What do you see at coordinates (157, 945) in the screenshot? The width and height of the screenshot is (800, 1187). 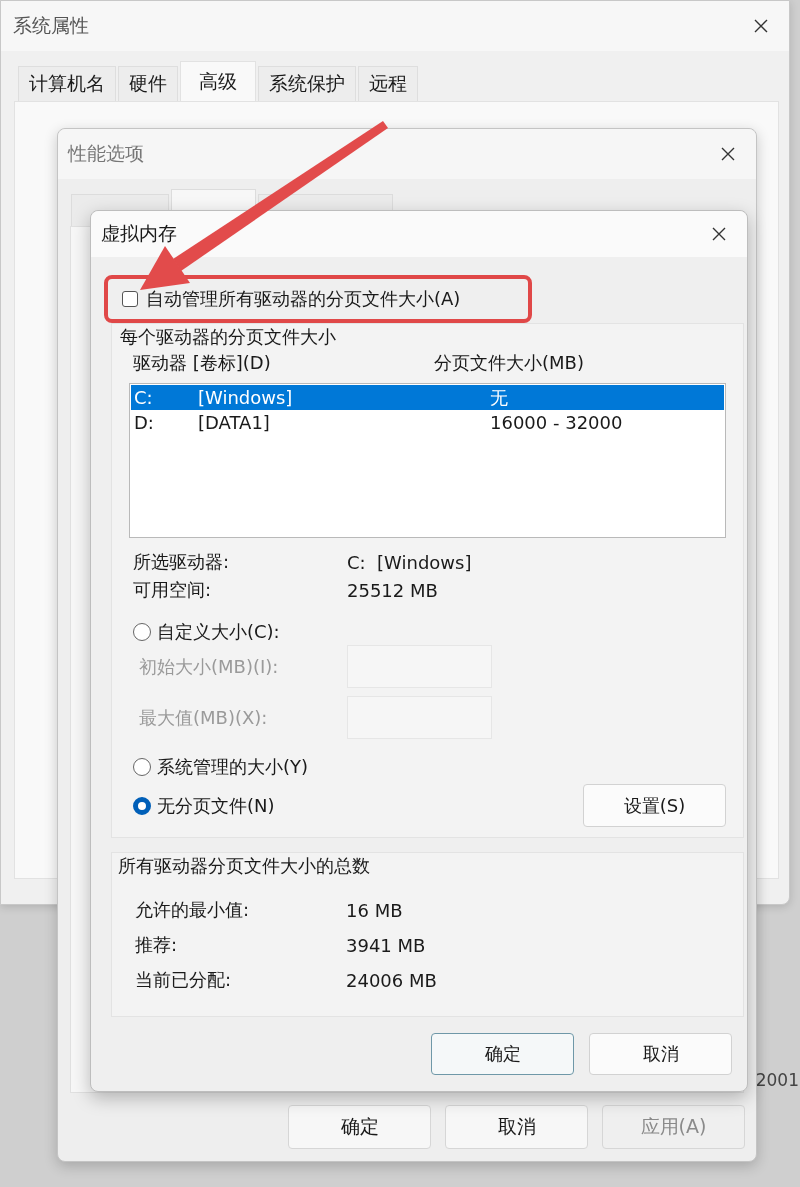 I see `total-label: 推荐:` at bounding box center [157, 945].